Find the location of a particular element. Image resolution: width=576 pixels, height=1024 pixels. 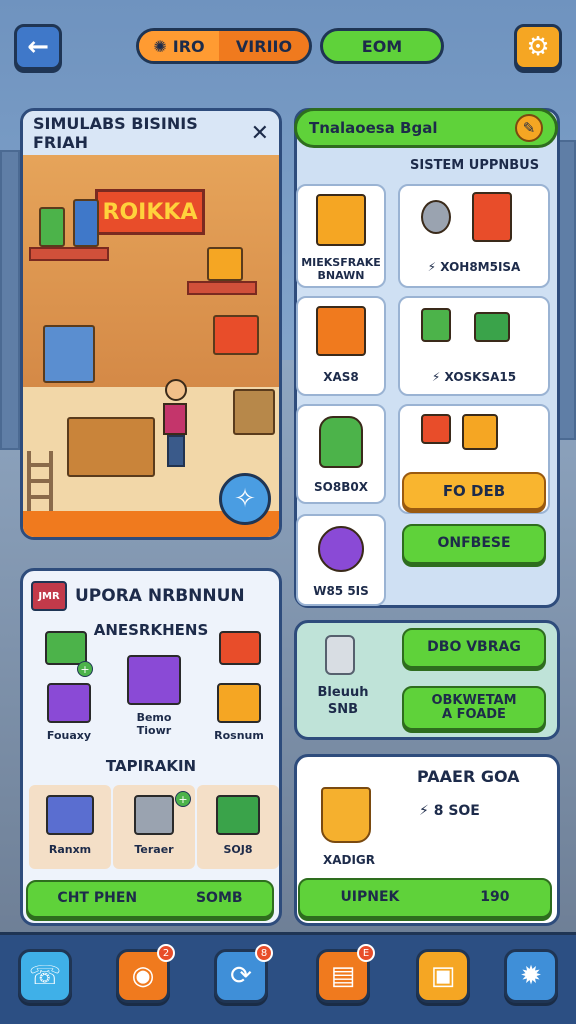

paper-caption: XADIGR is located at coordinates (349, 860).